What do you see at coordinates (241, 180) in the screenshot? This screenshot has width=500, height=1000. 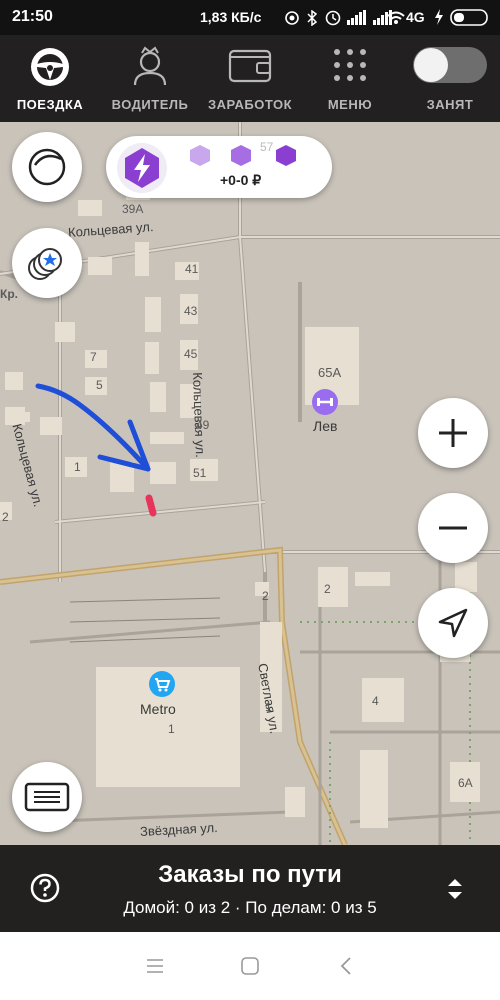 I see `bonus-amount: +0-0 ₽` at bounding box center [241, 180].